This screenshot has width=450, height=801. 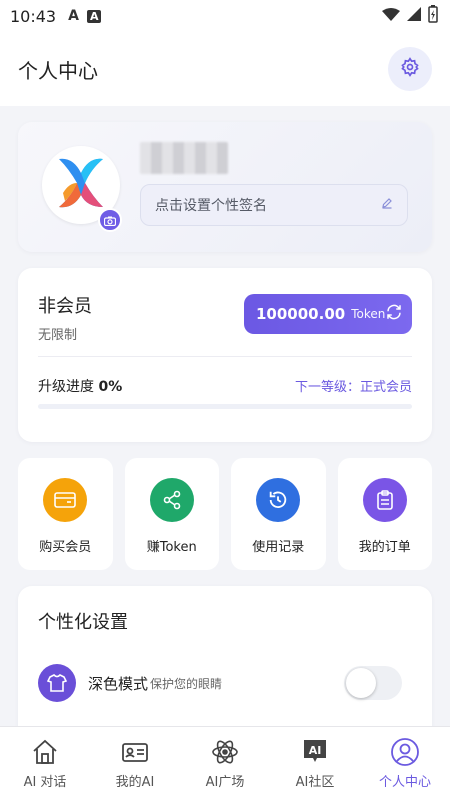 What do you see at coordinates (83, 622) in the screenshot?
I see `section-title: 个性化设置` at bounding box center [83, 622].